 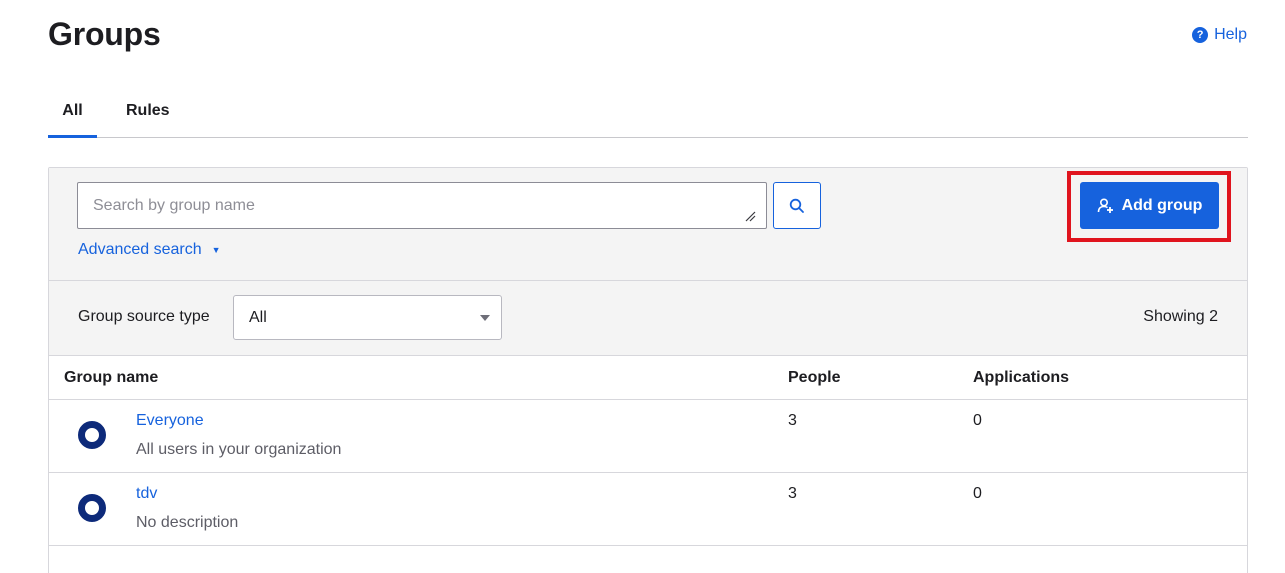 I want to click on search-button, so click(x=797, y=205).